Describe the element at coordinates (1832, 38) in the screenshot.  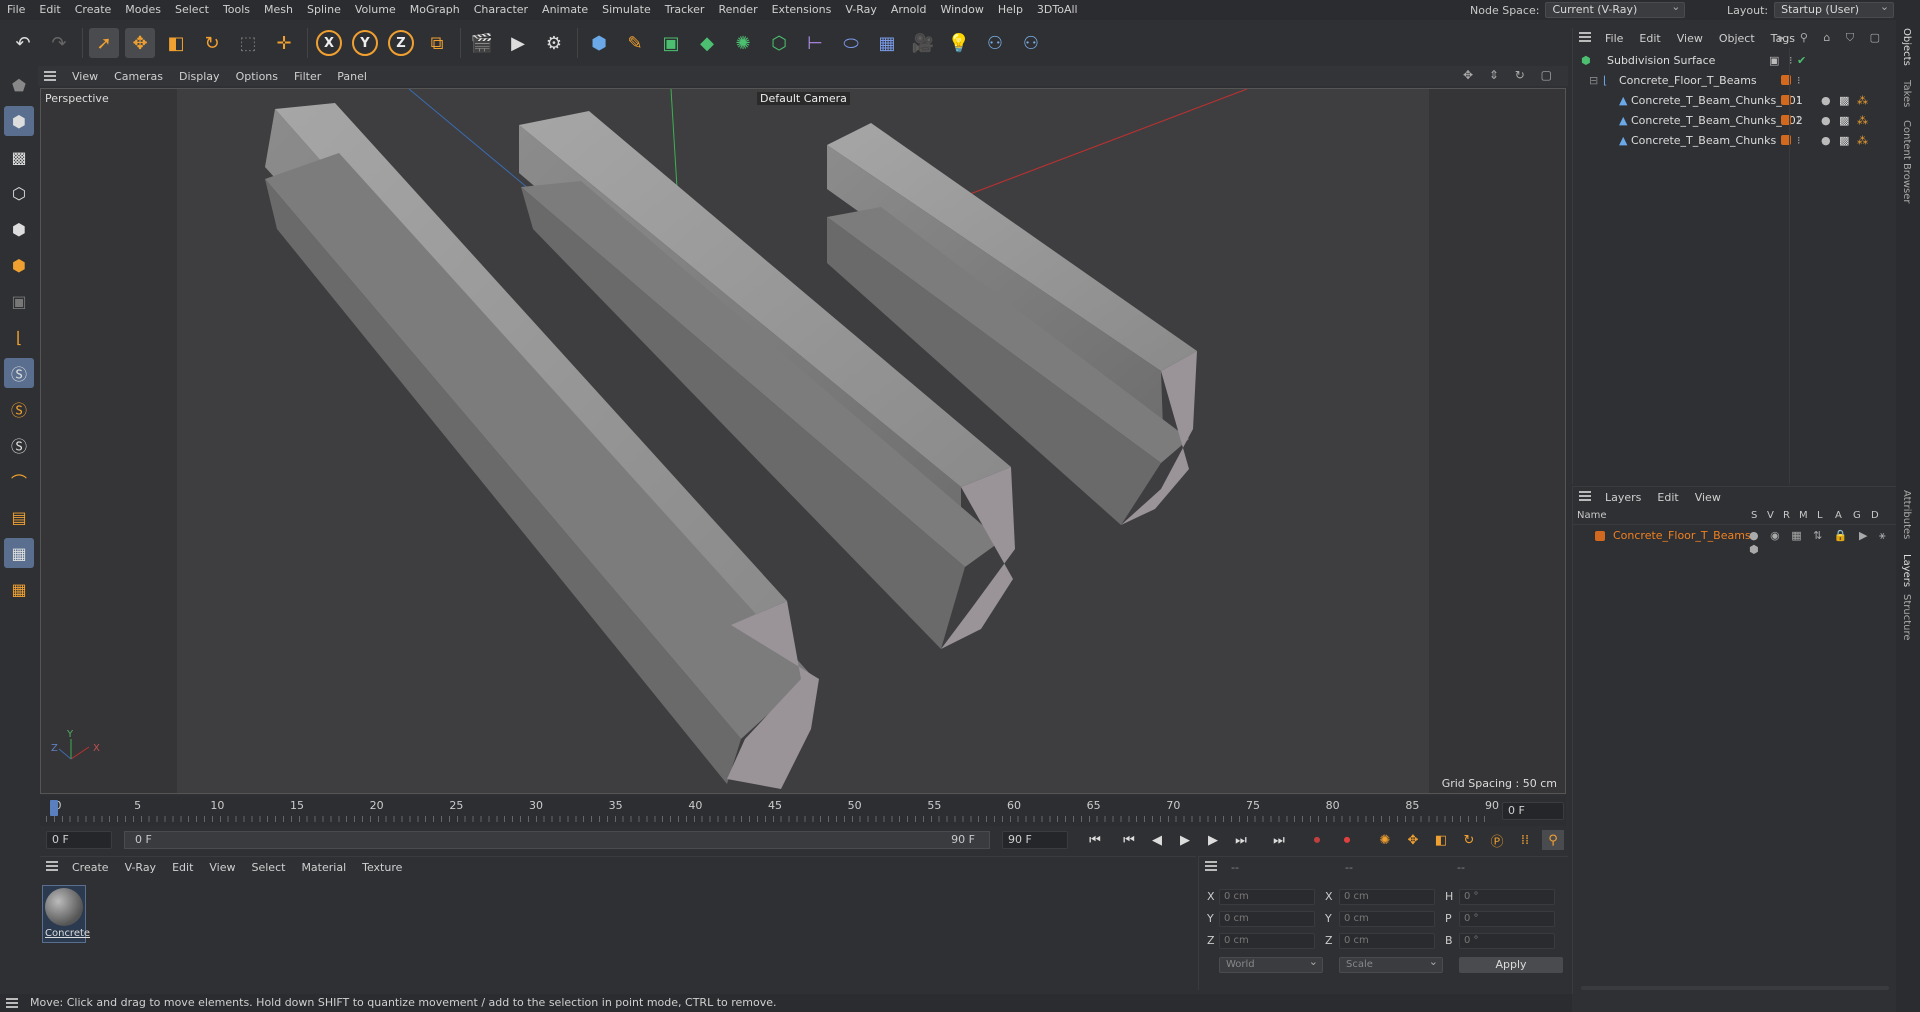
I see `object-toolbar-icons: ▸ ⚲ ⌂ ⛉ ▢` at that location.